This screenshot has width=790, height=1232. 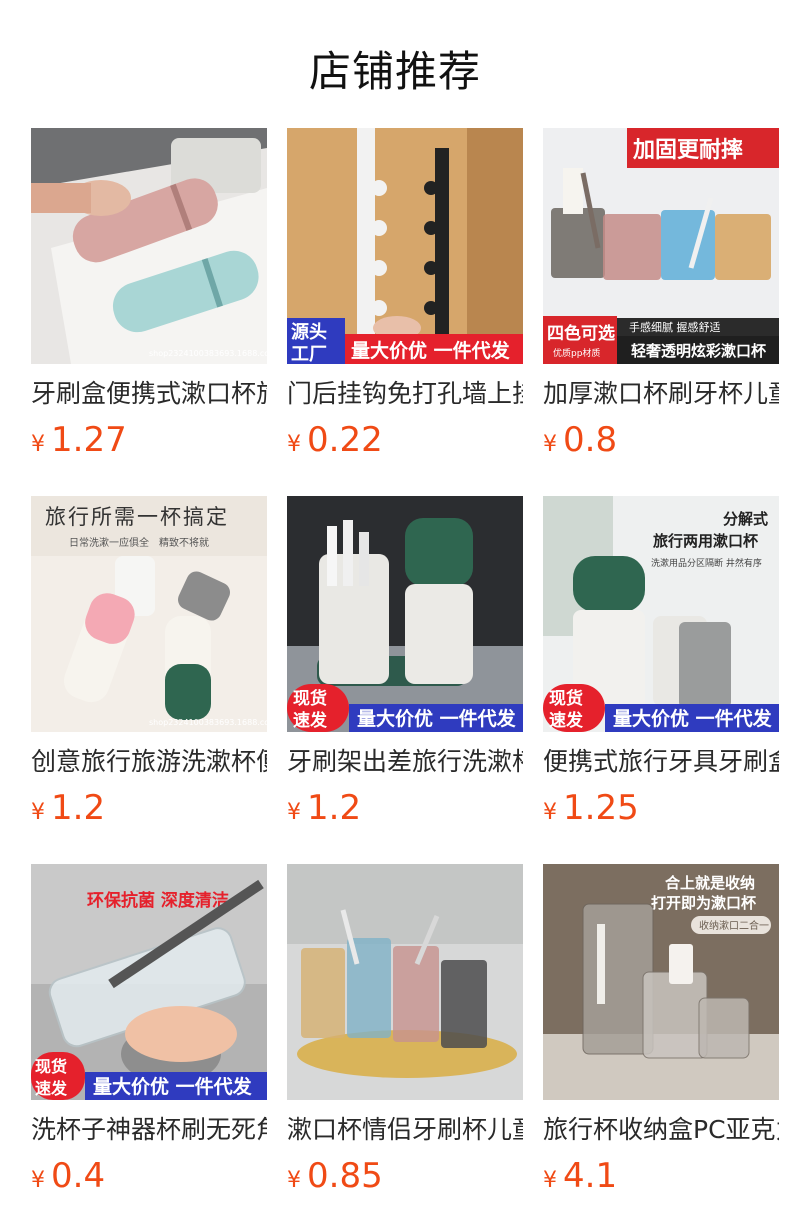 What do you see at coordinates (590, 1176) in the screenshot?
I see `price-value: 4.1` at bounding box center [590, 1176].